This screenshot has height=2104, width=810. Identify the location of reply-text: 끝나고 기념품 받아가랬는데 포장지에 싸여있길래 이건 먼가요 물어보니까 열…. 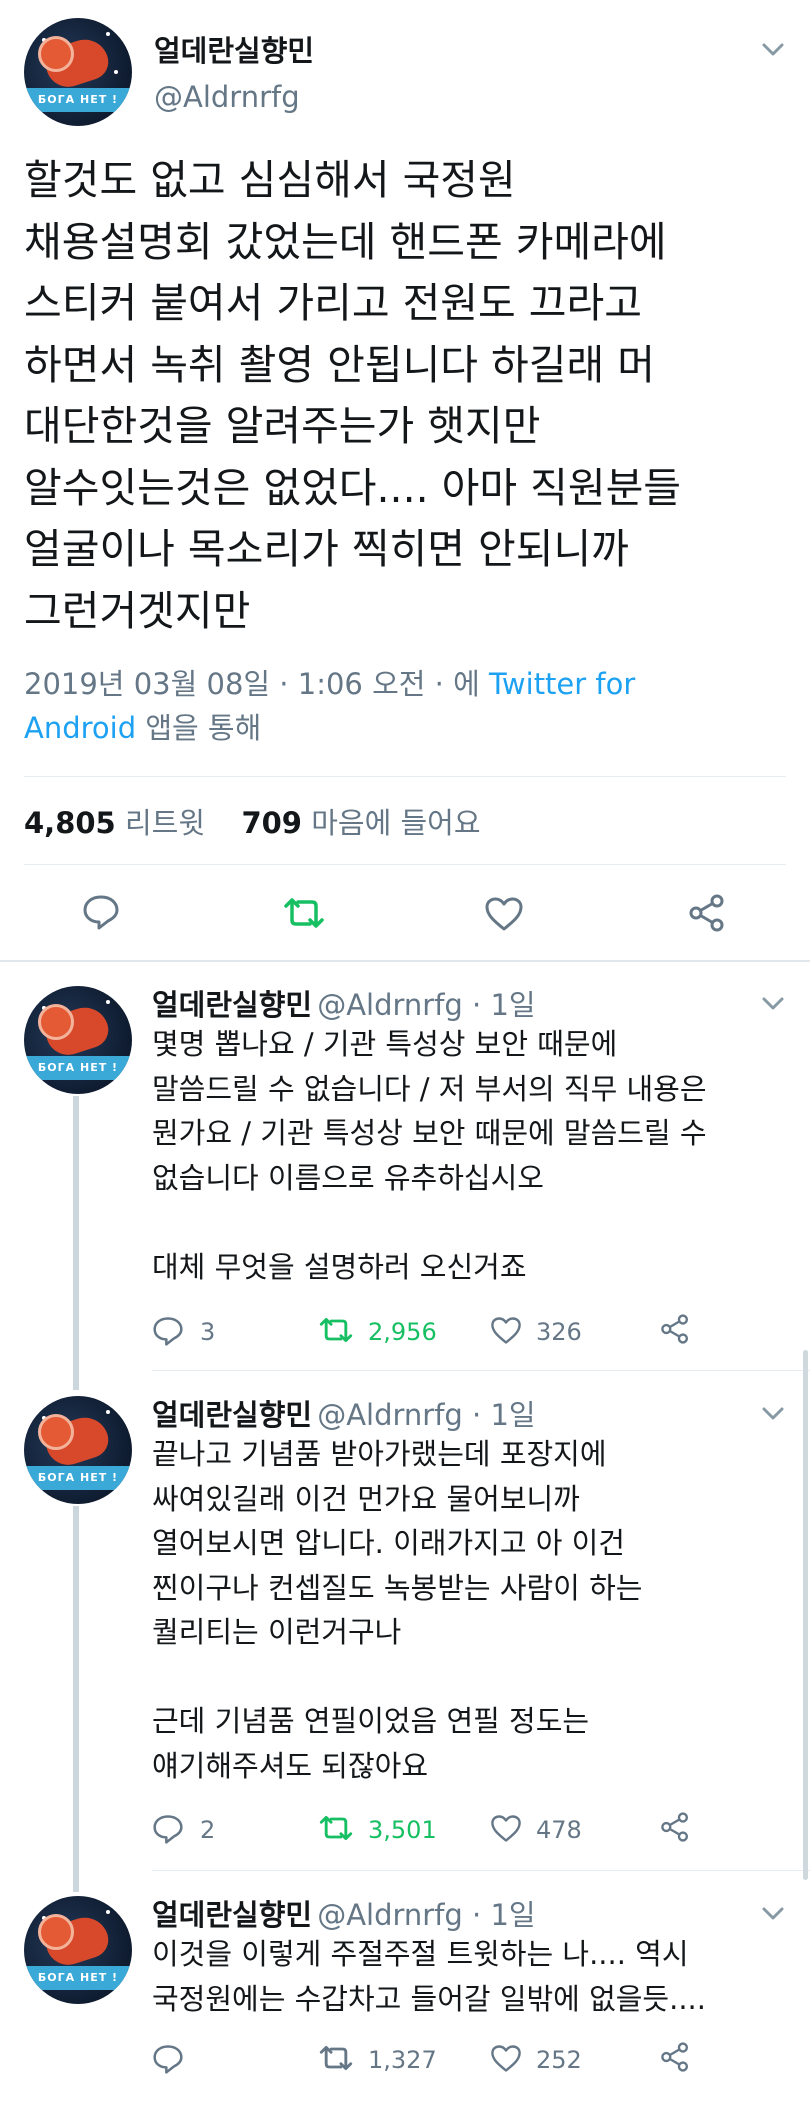
(397, 1610).